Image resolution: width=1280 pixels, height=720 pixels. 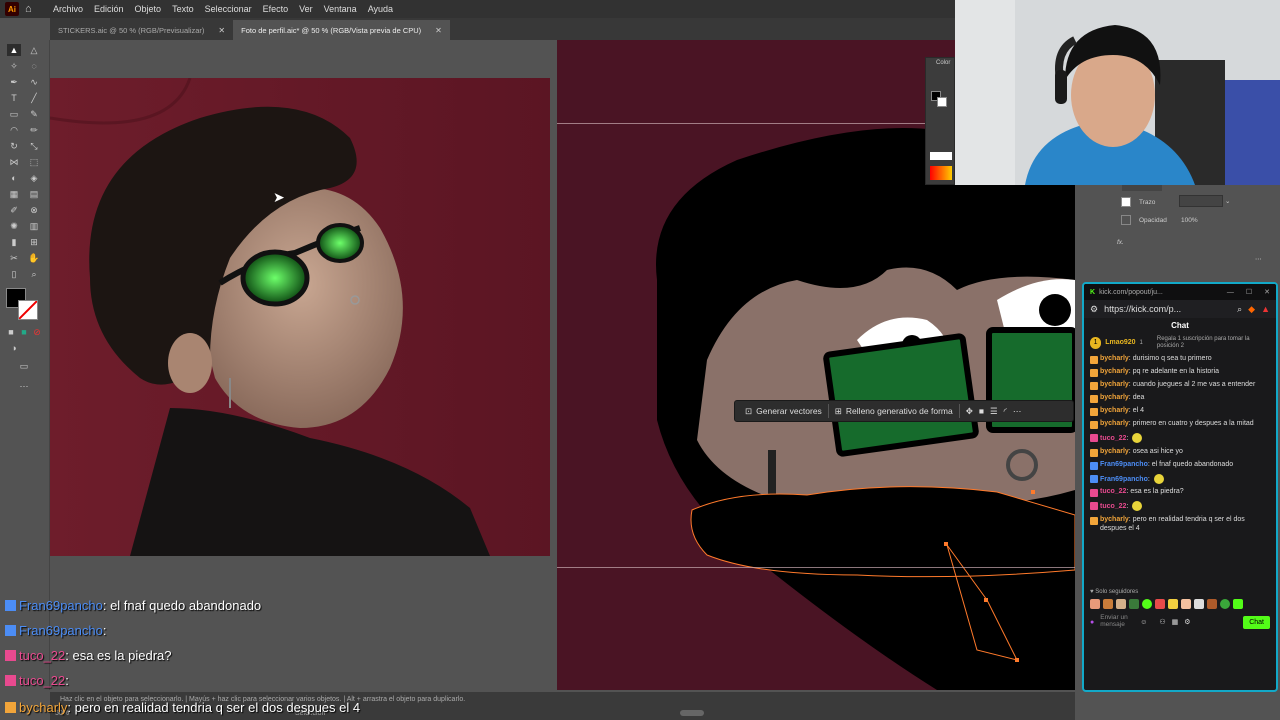 I want to click on stroke-label: Trazo, so click(x=1147, y=202).